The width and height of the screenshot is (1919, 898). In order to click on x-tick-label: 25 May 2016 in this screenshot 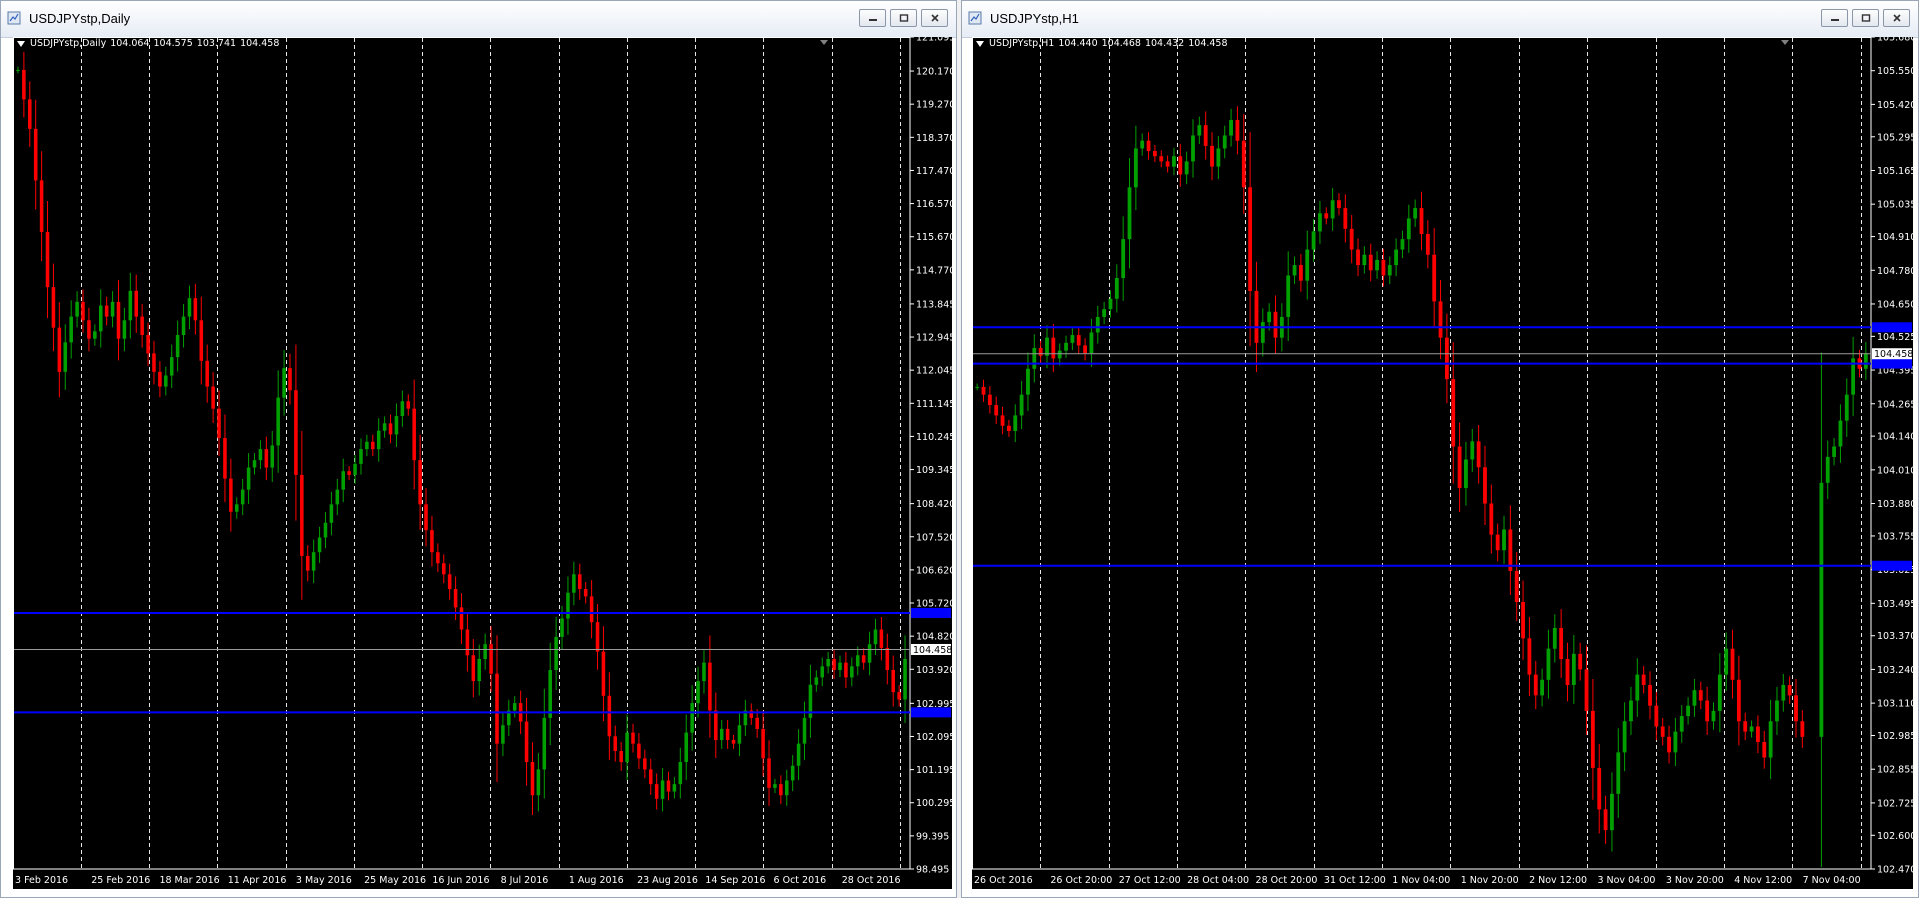, I will do `click(395, 880)`.